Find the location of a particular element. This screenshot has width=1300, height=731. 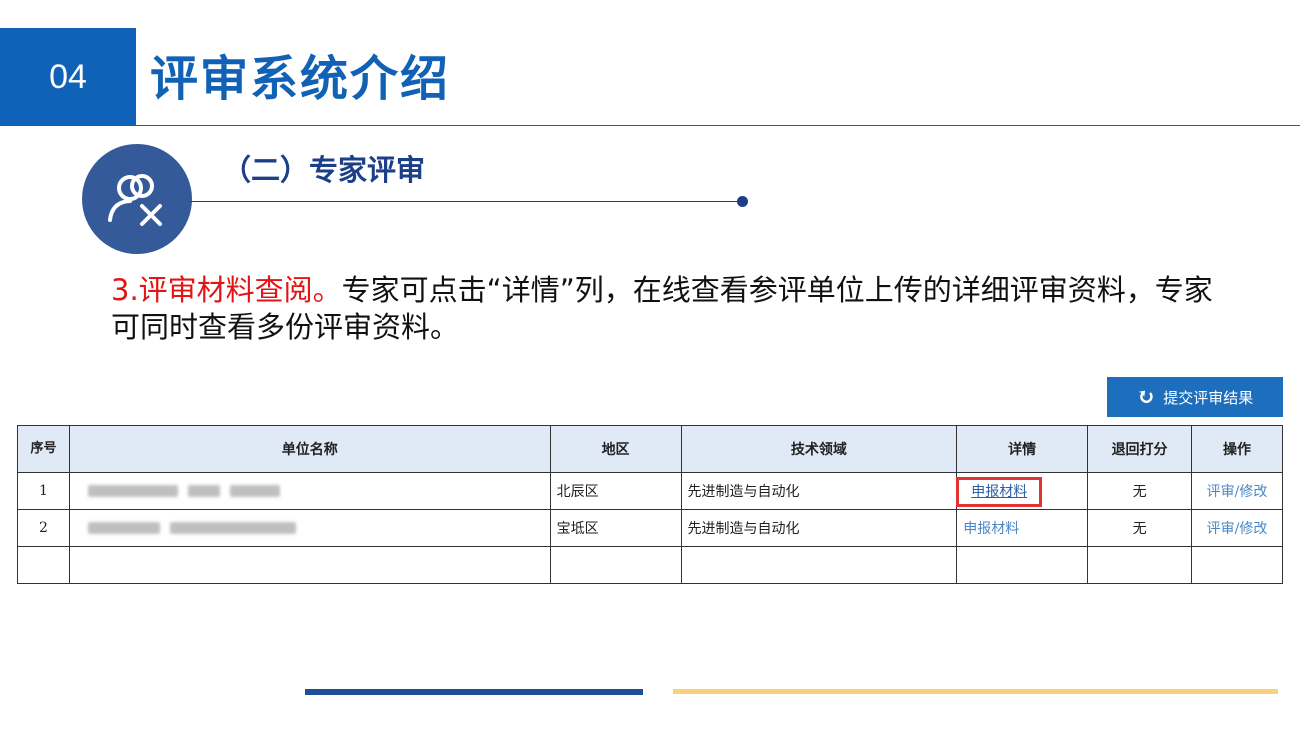

row-region: 宝坻区 is located at coordinates (615, 528).